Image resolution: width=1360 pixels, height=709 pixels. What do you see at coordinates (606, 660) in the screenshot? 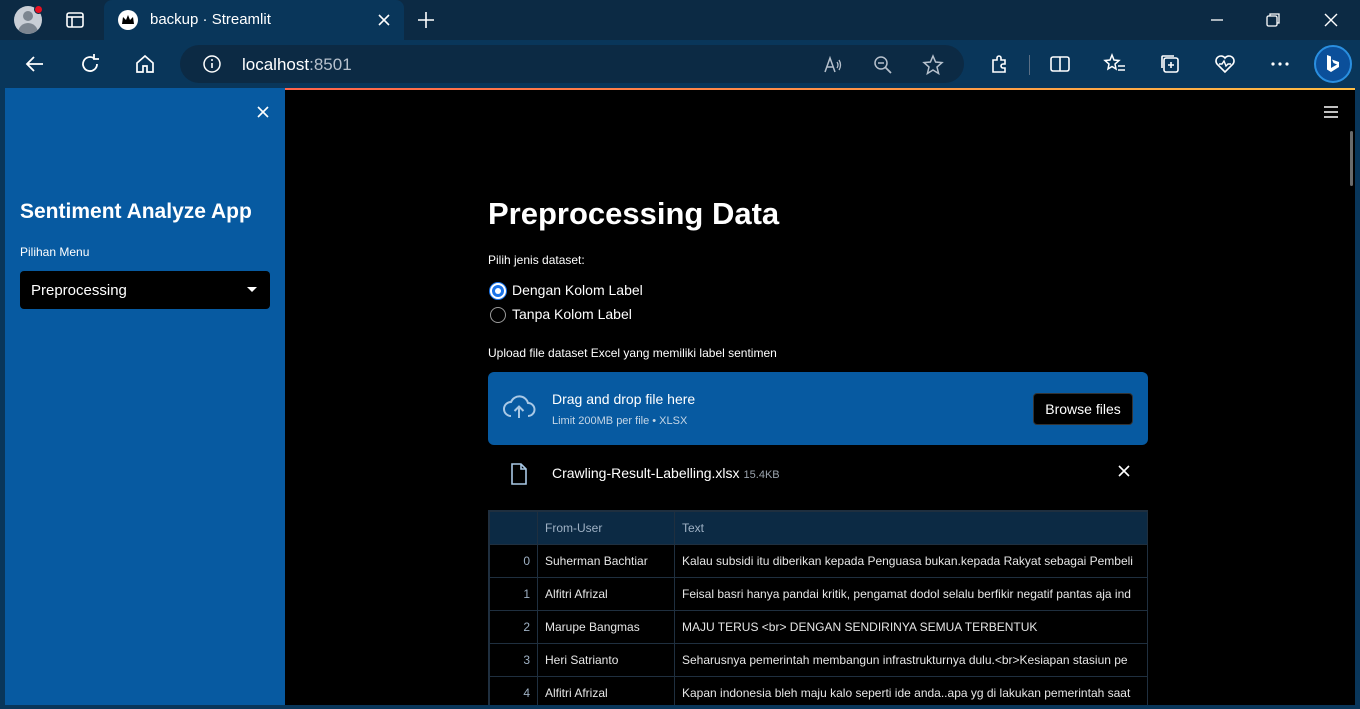
I see `cell-from-user: Heri Satrianto` at bounding box center [606, 660].